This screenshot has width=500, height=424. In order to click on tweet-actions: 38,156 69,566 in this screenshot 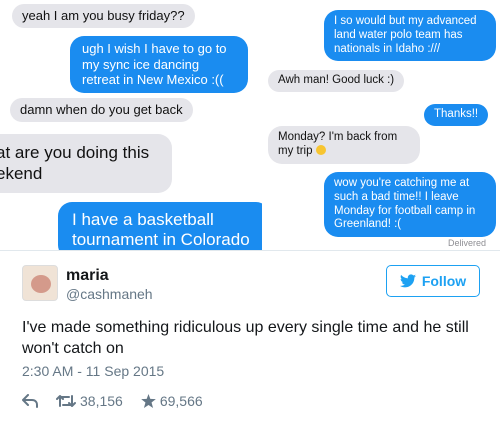, I will do `click(121, 401)`.